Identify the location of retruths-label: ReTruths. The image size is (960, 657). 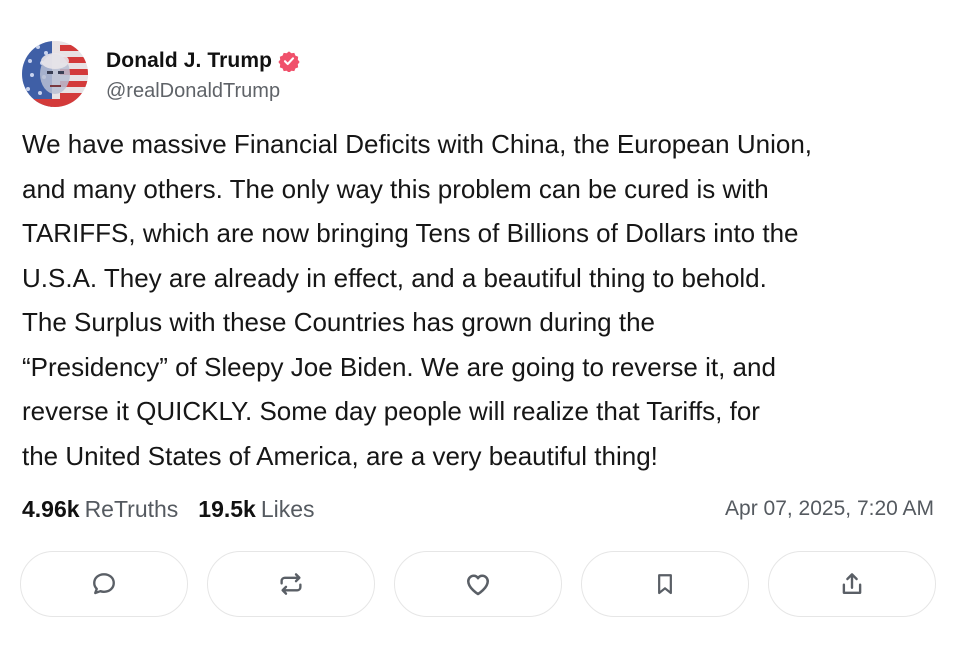
(131, 508).